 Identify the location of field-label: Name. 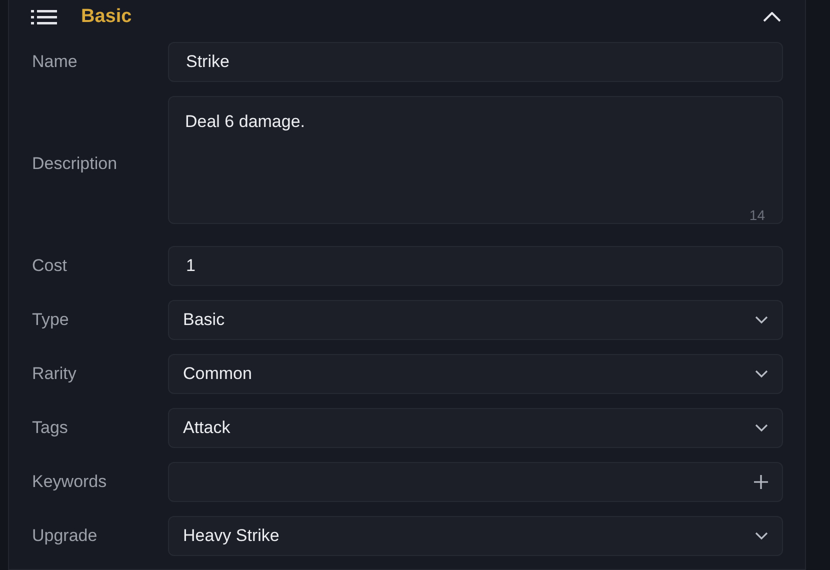
(55, 62).